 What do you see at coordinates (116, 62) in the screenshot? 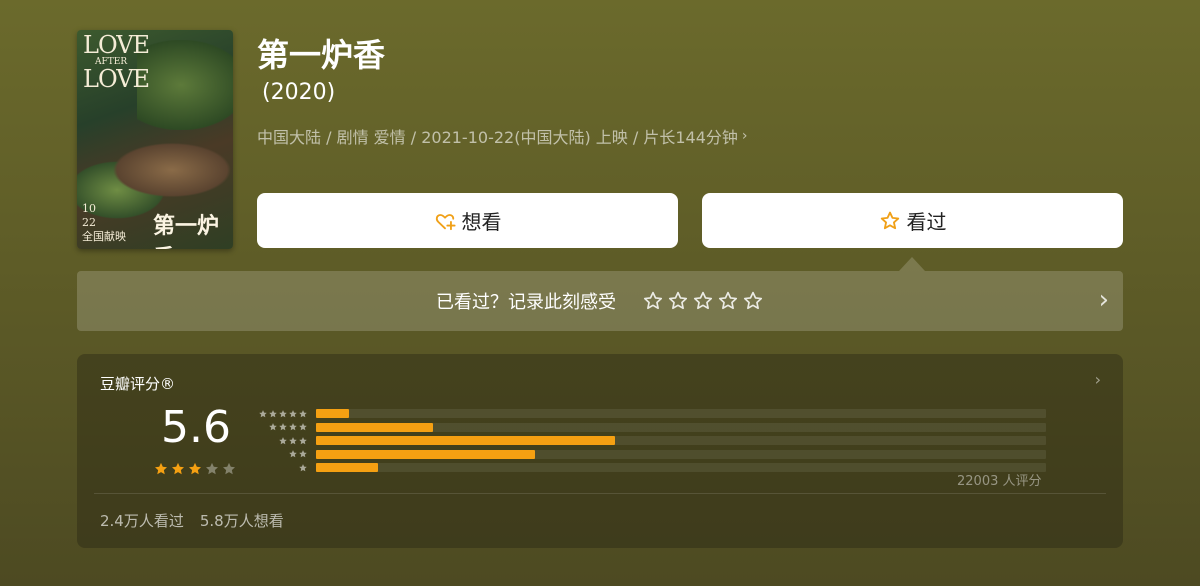
I see `poster-english-title: LOVE AFTER LOVE` at bounding box center [116, 62].